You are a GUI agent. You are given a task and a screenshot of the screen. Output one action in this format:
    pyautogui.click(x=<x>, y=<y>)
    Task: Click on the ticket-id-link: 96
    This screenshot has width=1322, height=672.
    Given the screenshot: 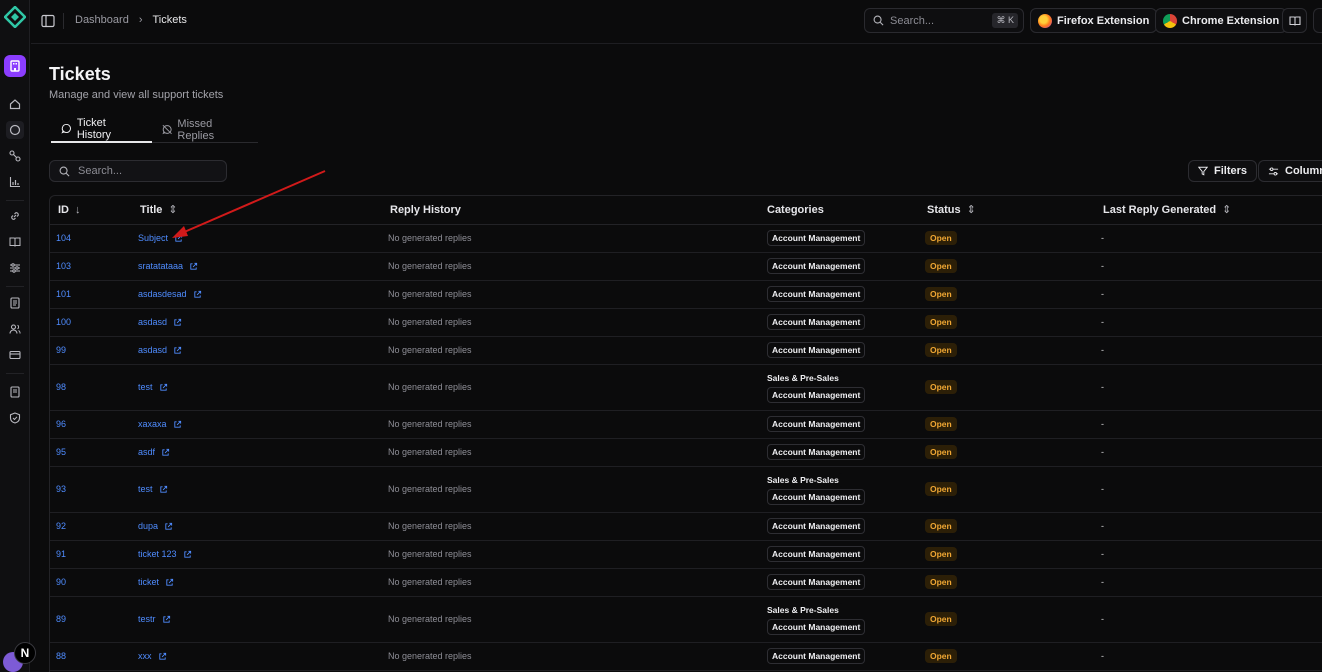 What is the action you would take?
    pyautogui.click(x=61, y=424)
    